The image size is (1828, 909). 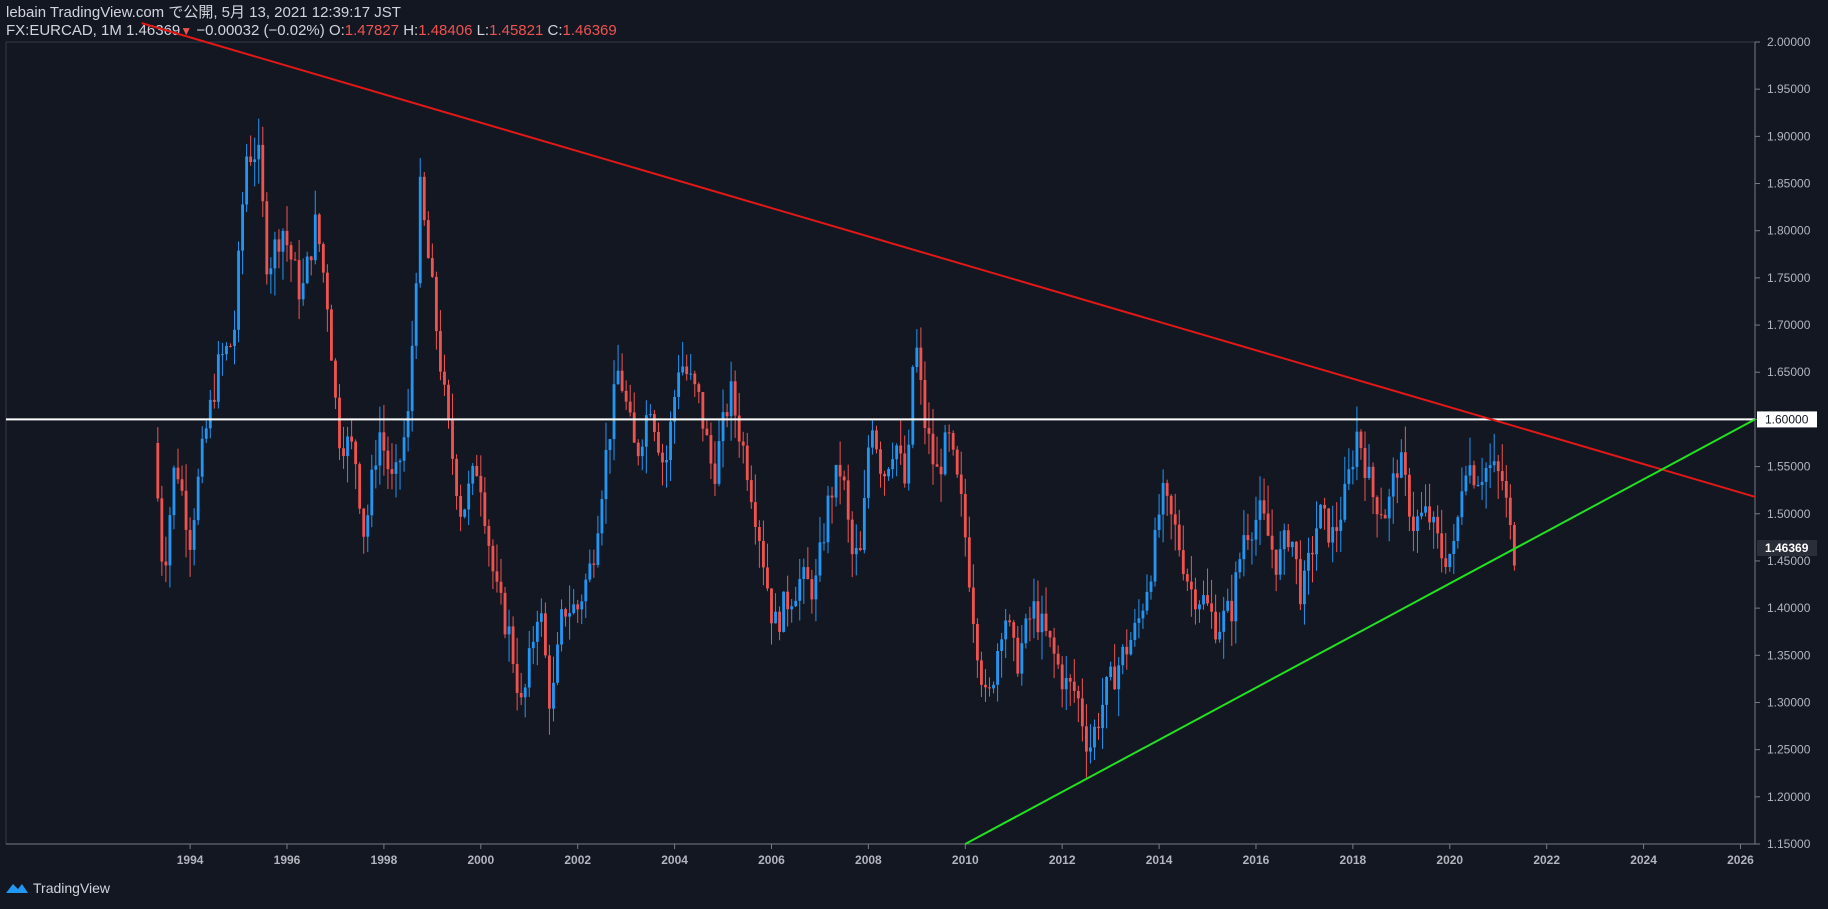 I want to click on tradingview-logo-icon, so click(x=17, y=888).